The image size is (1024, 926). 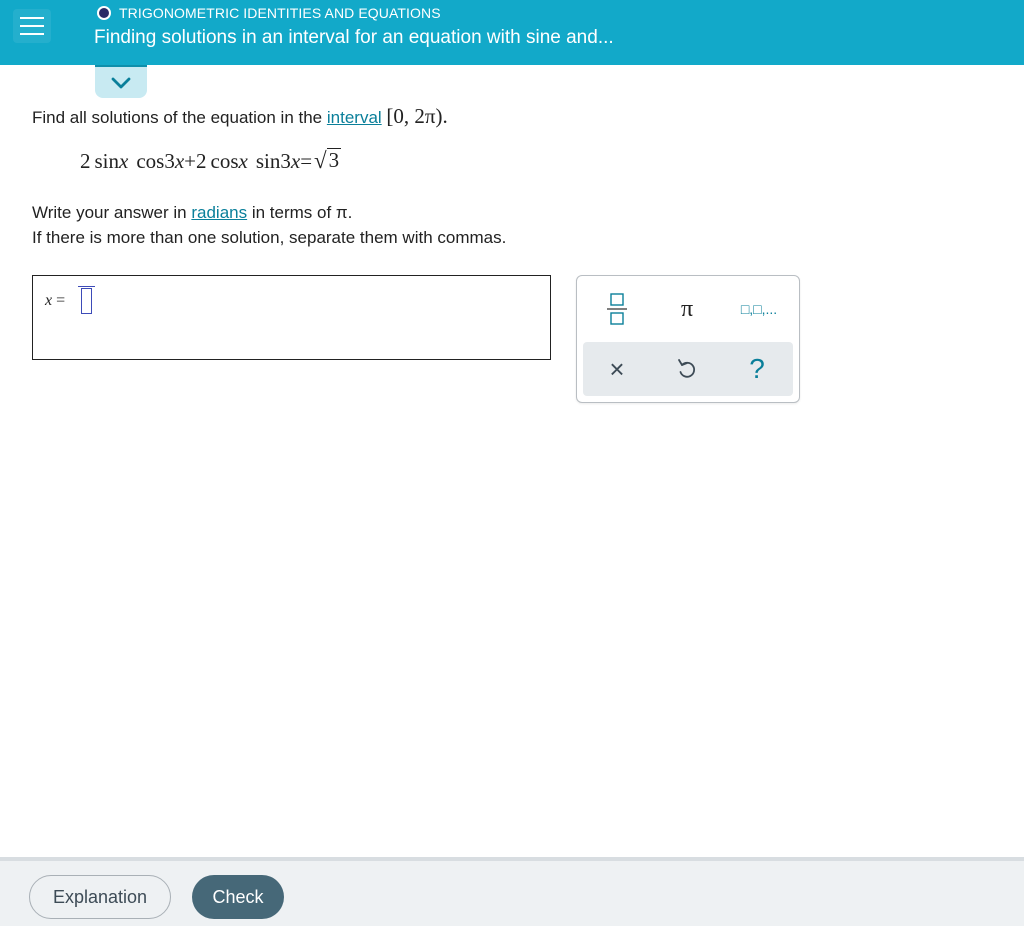 I want to click on answer-equals: =, so click(x=61, y=300).